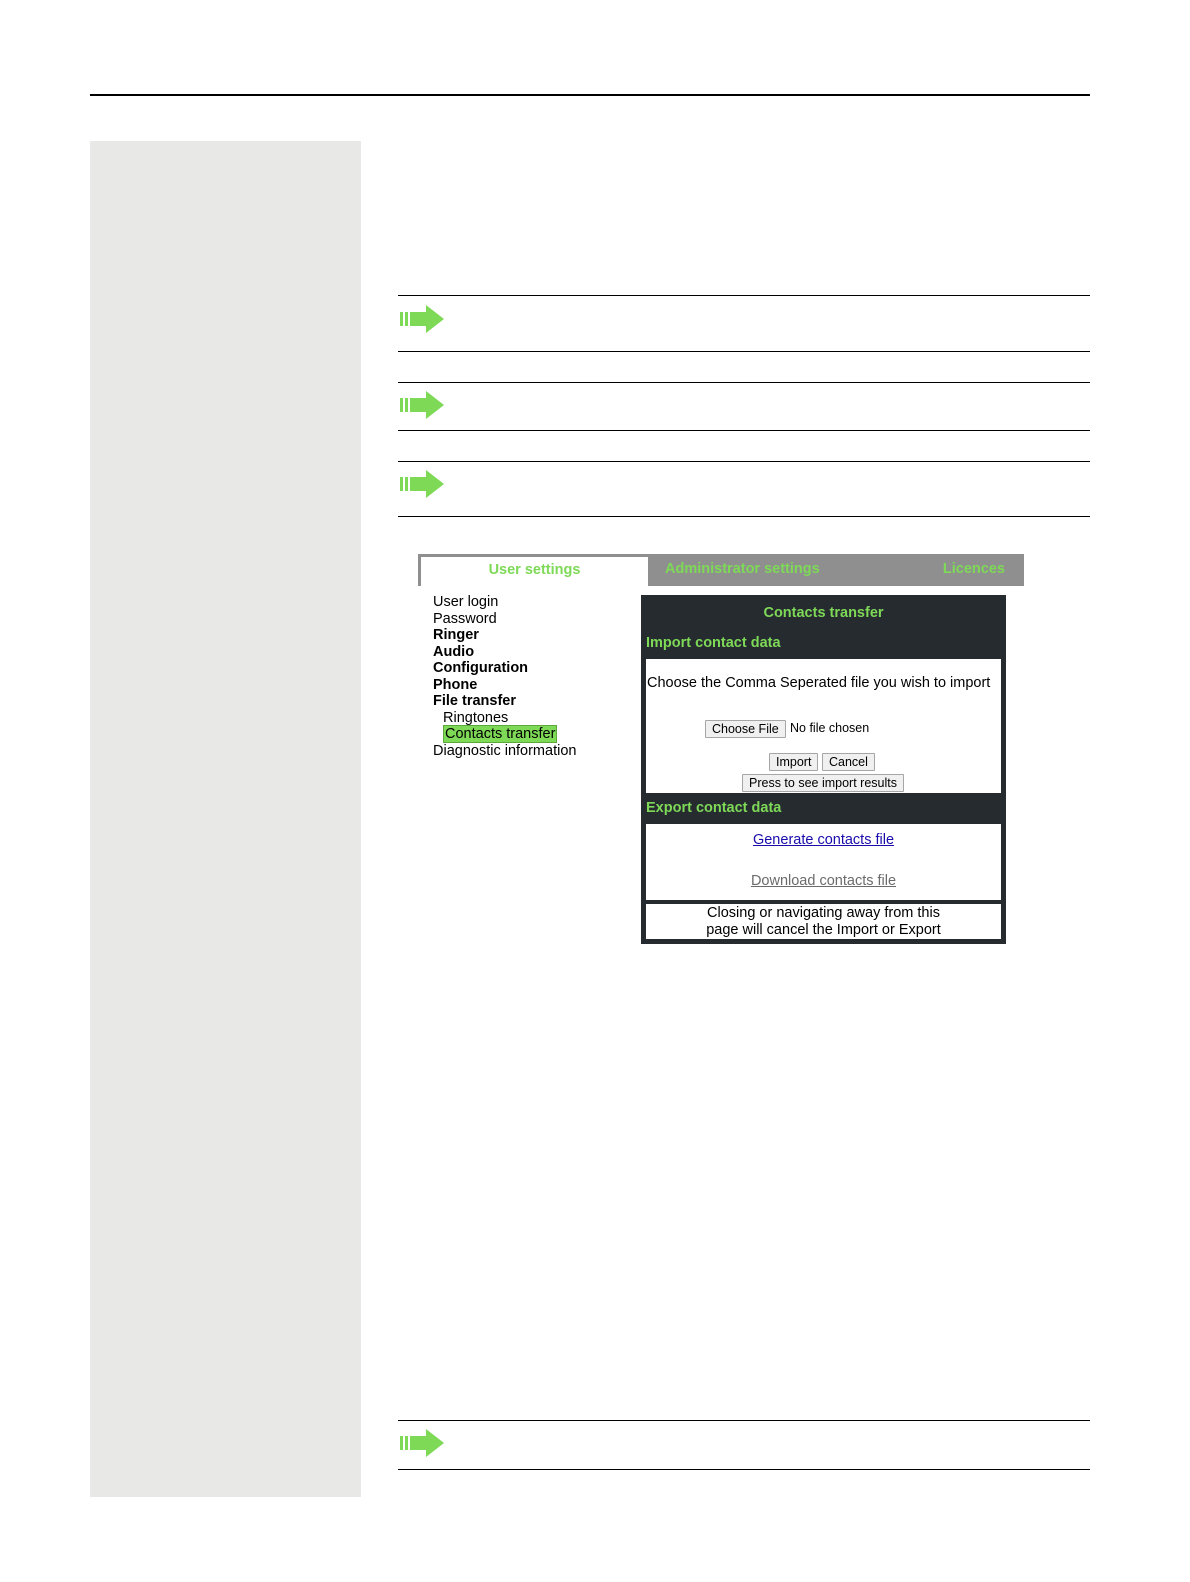 This screenshot has width=1190, height=1582. I want to click on import-results-button: Press to see import results, so click(823, 783).